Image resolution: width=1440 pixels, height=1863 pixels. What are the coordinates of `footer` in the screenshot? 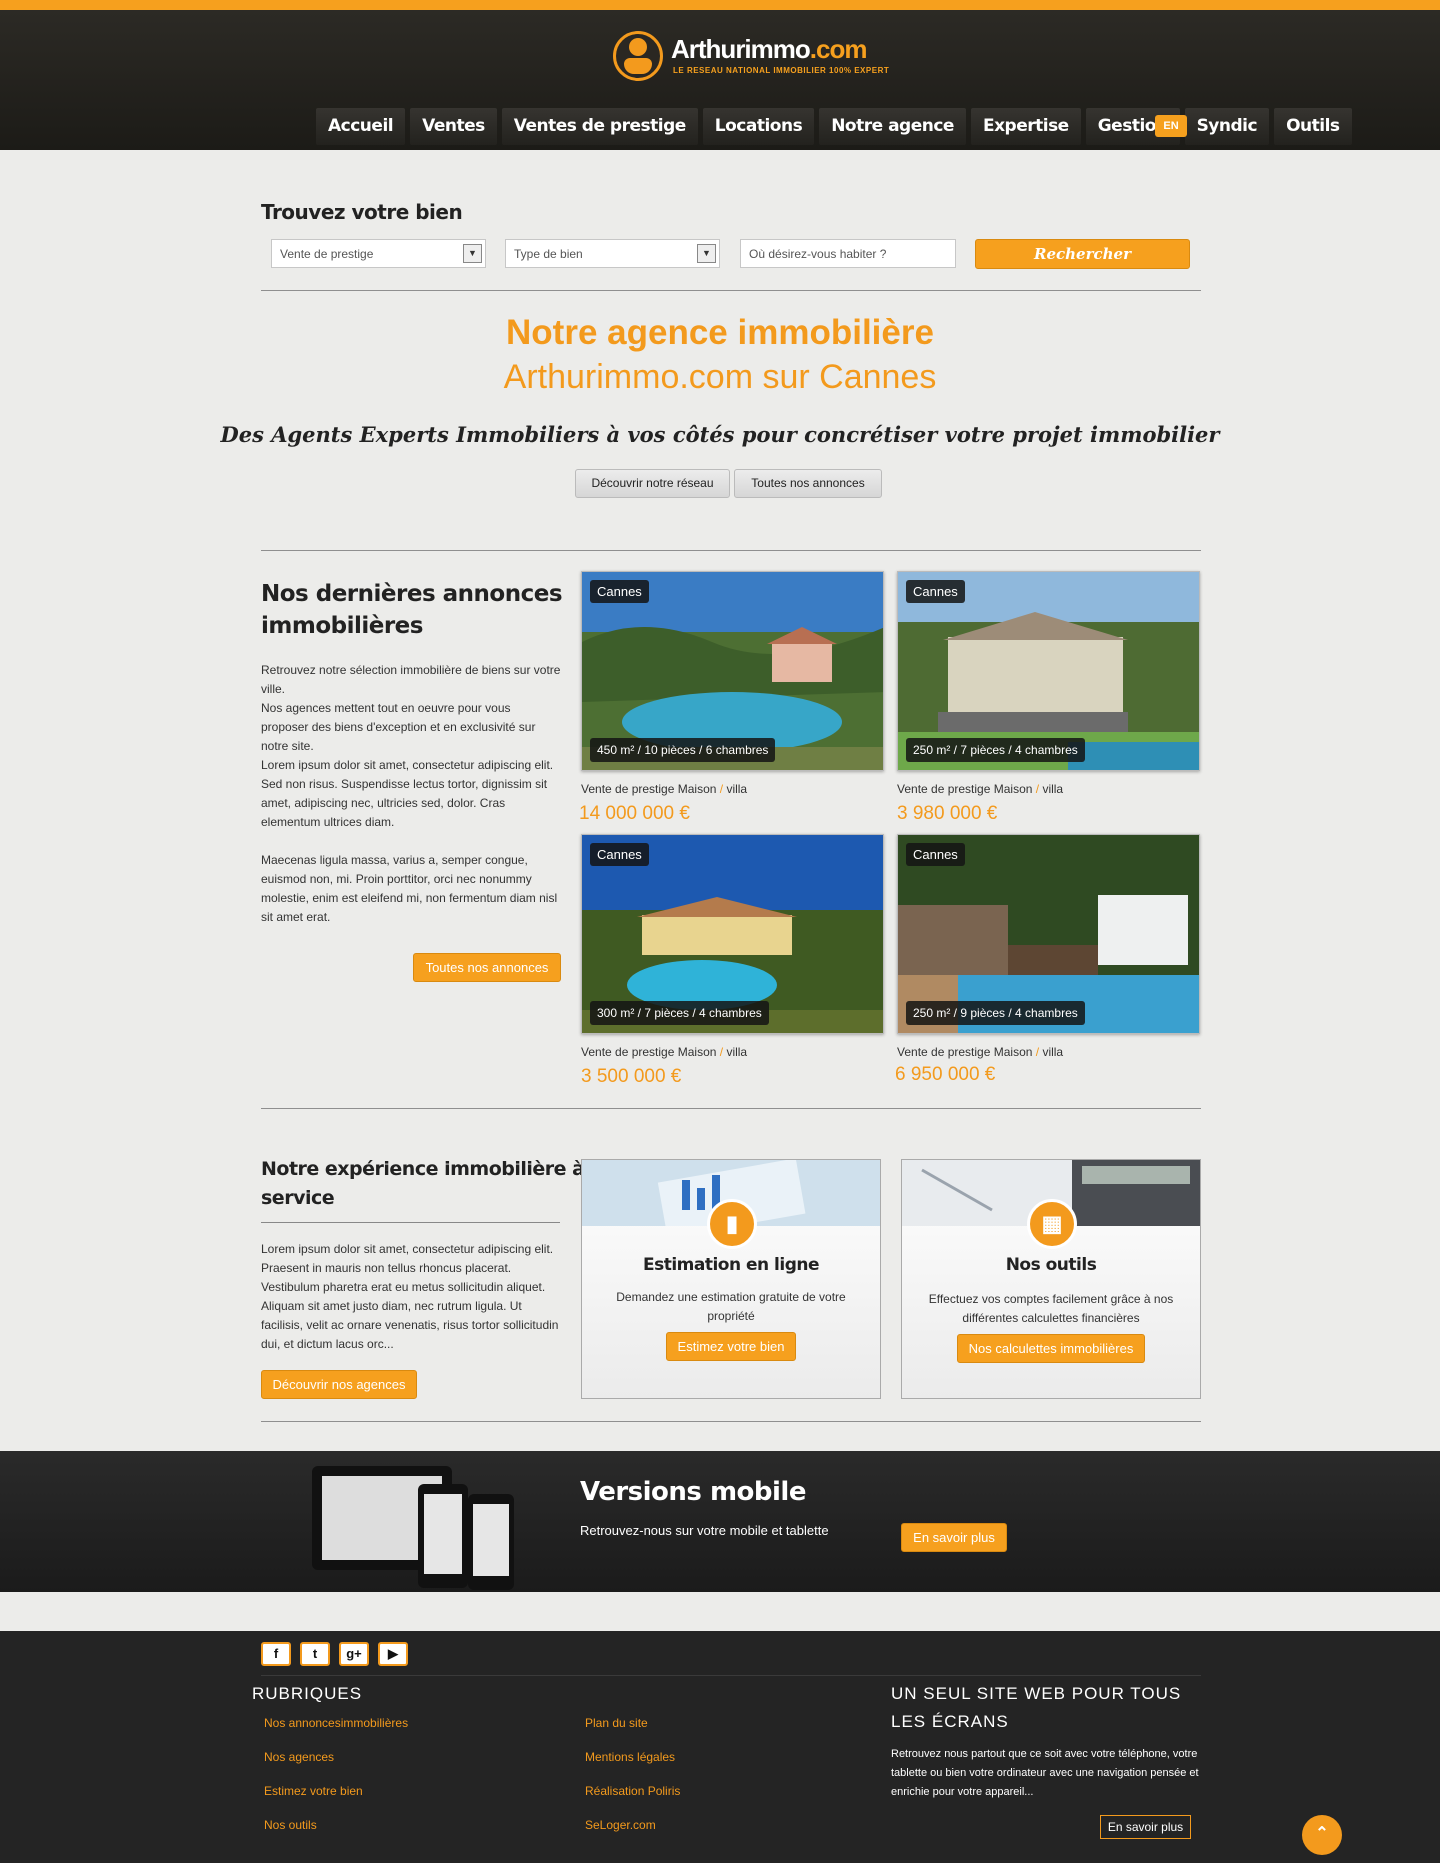 It's located at (720, 1747).